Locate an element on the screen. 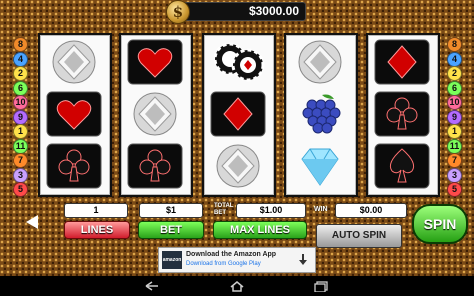 Image resolution: width=474 pixels, height=296 pixels. spade-card-icon is located at coordinates (402, 166).